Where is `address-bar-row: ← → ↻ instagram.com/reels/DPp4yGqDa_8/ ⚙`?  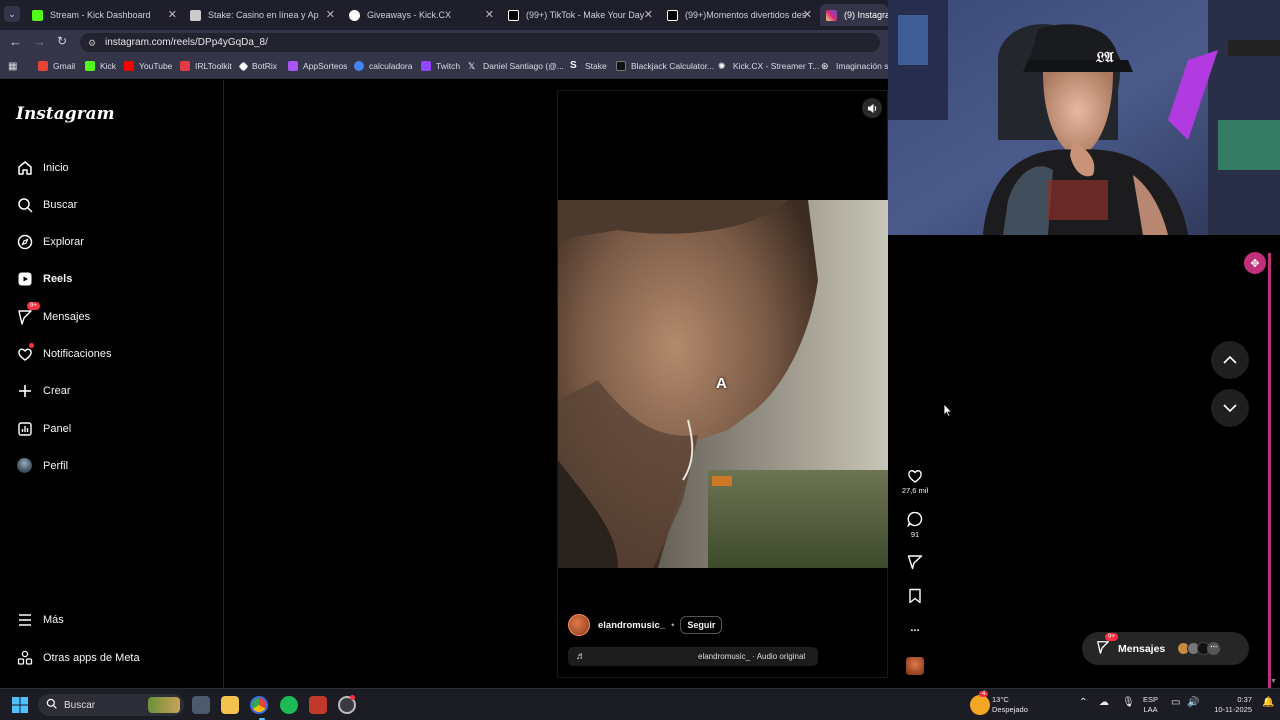 address-bar-row: ← → ↻ instagram.com/reels/DPp4yGqDa_8/ ⚙ is located at coordinates (444, 42).